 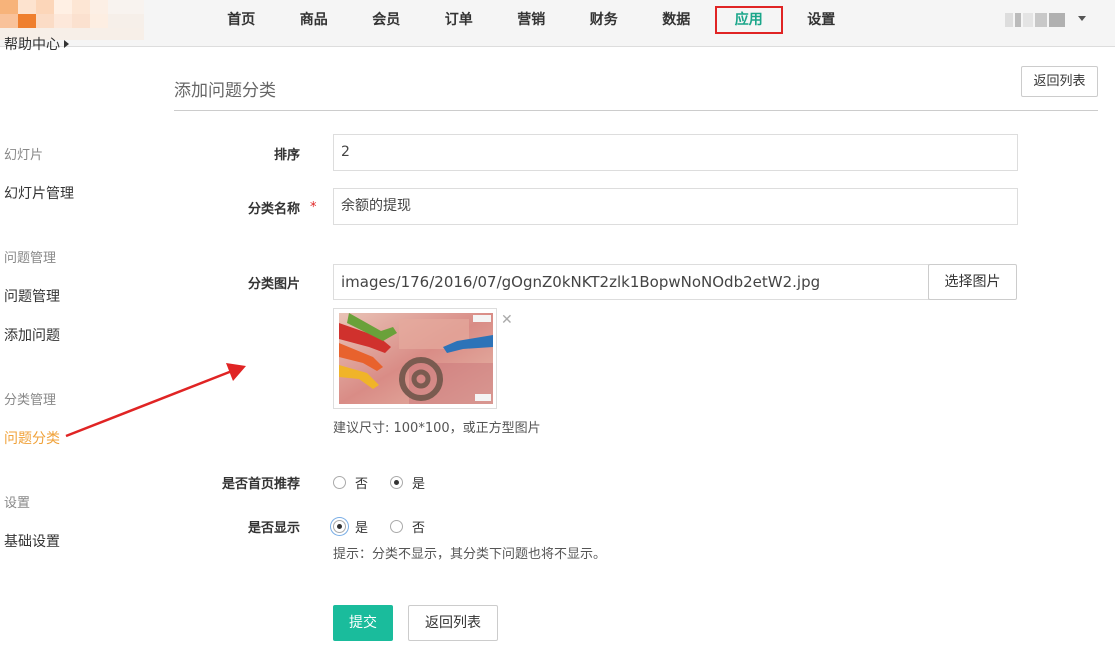 What do you see at coordinates (636, 110) in the screenshot?
I see `title-divider` at bounding box center [636, 110].